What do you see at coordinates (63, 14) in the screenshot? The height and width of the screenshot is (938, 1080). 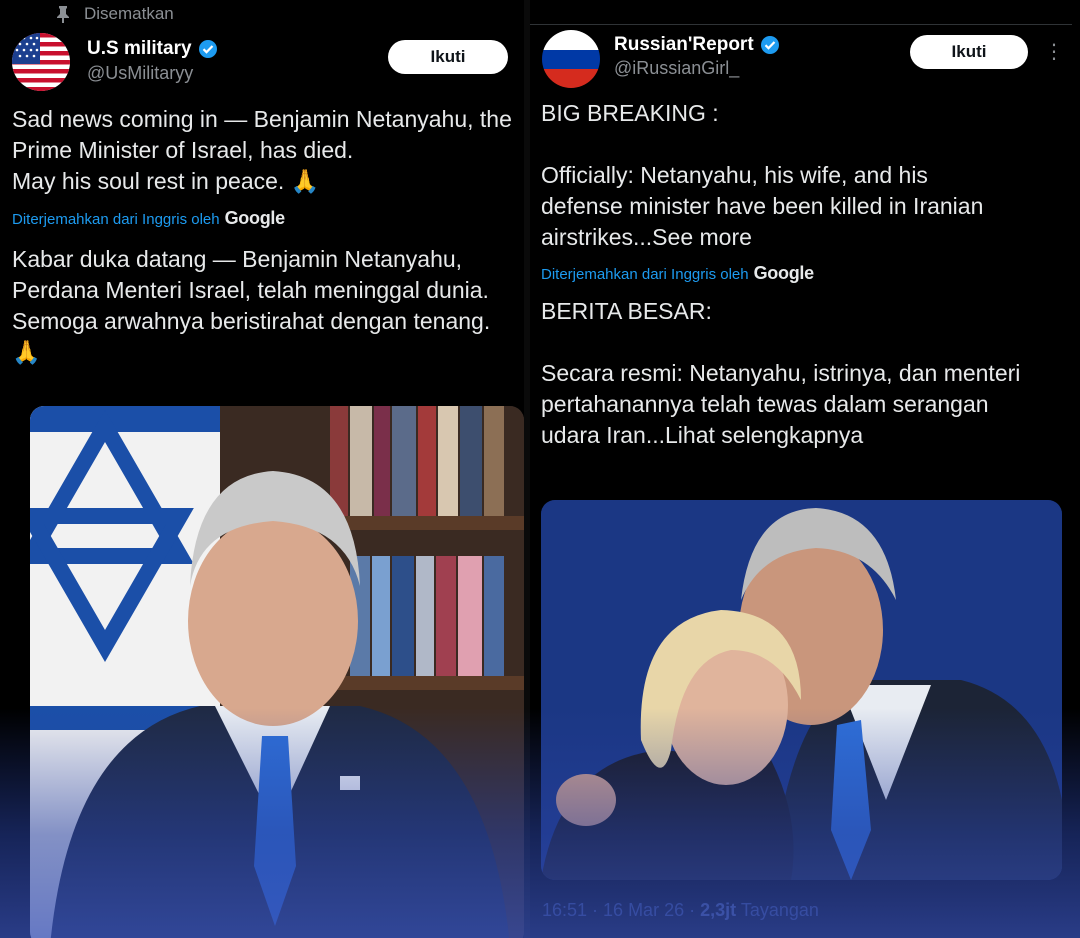 I see `pin-icon` at bounding box center [63, 14].